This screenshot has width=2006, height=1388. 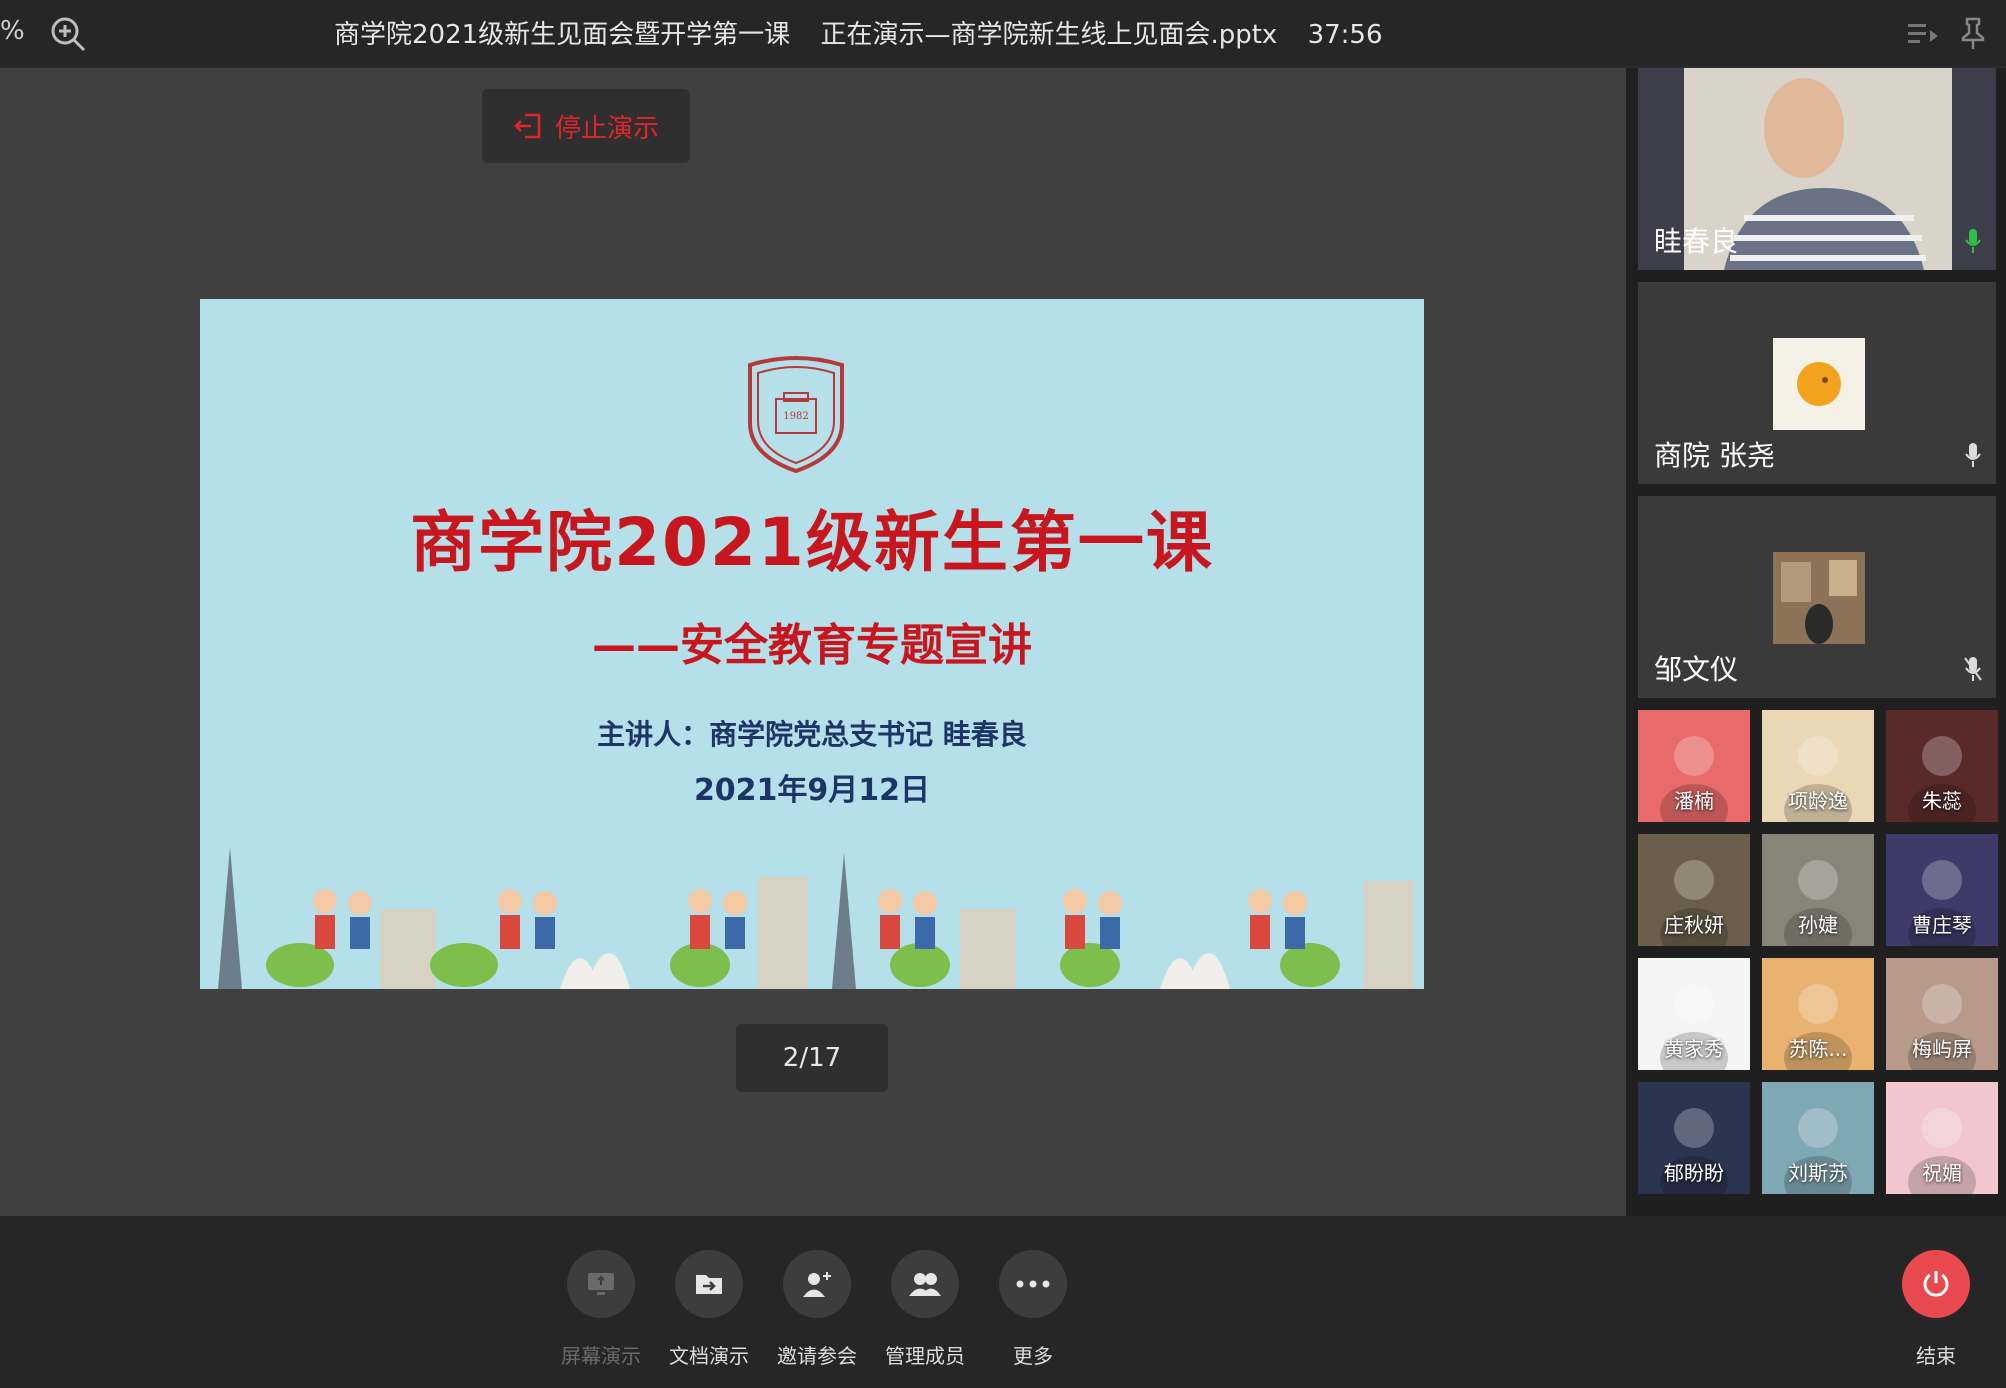 I want to click on page-indicator: 2/17, so click(x=812, y=1058).